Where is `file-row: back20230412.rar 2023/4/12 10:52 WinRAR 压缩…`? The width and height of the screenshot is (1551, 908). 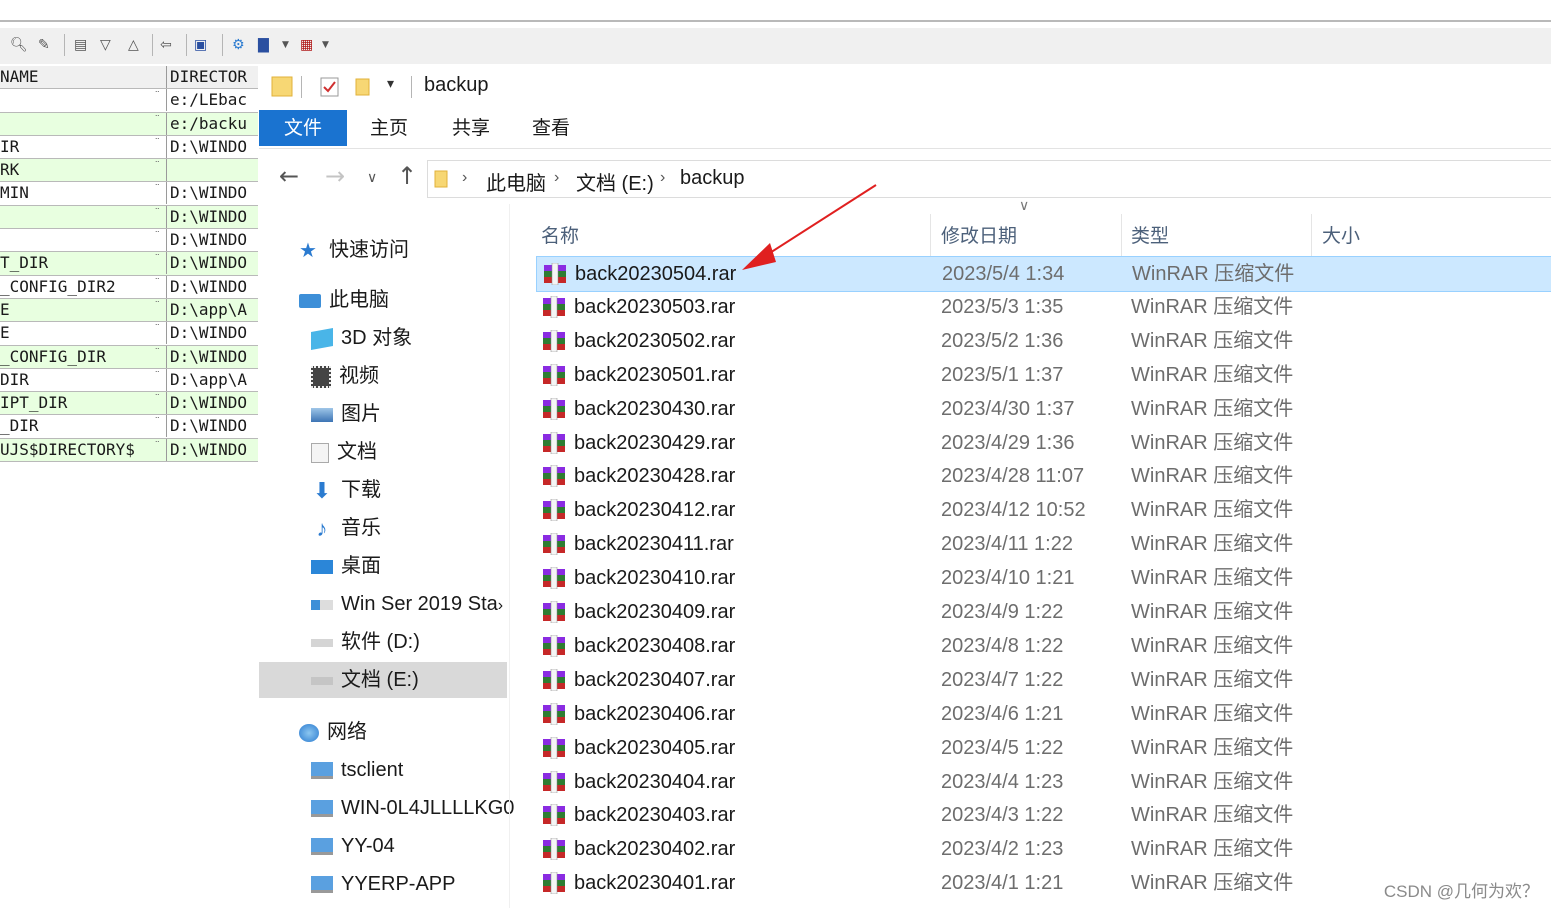
file-row: back20230412.rar 2023/4/12 10:52 WinRAR 压缩… is located at coordinates (1043, 510).